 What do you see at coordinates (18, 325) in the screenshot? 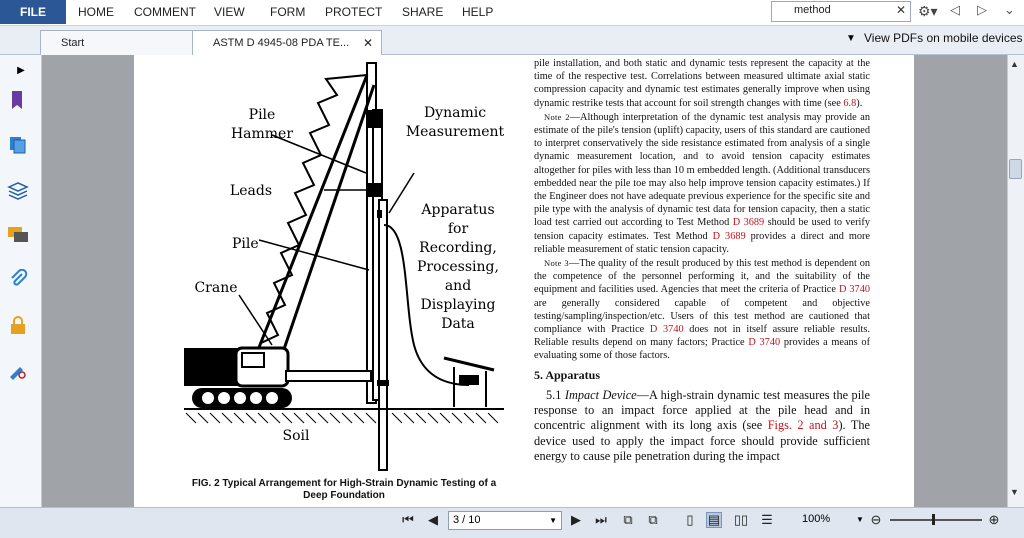
I see `lock-icon` at bounding box center [18, 325].